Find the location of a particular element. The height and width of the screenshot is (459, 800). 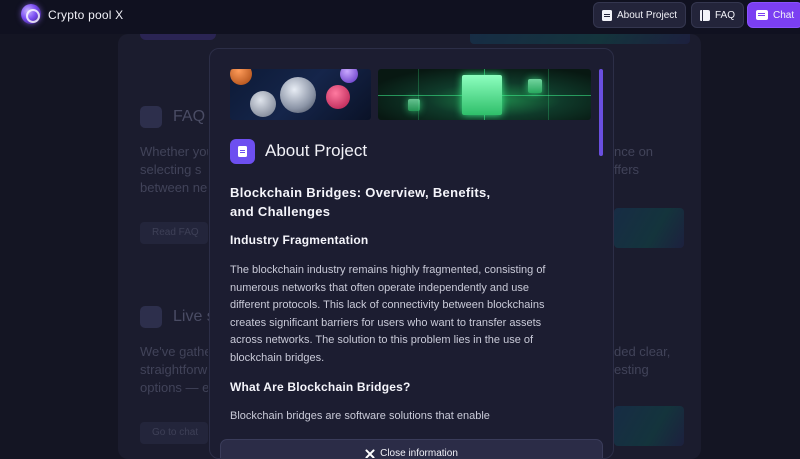

chat-label: Chat is located at coordinates (784, 15).